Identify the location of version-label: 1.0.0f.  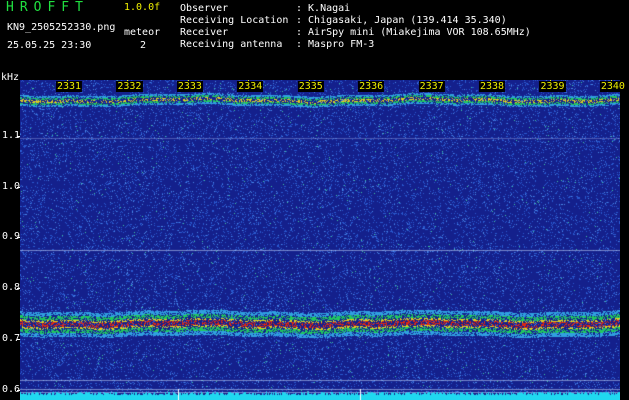
(142, 7).